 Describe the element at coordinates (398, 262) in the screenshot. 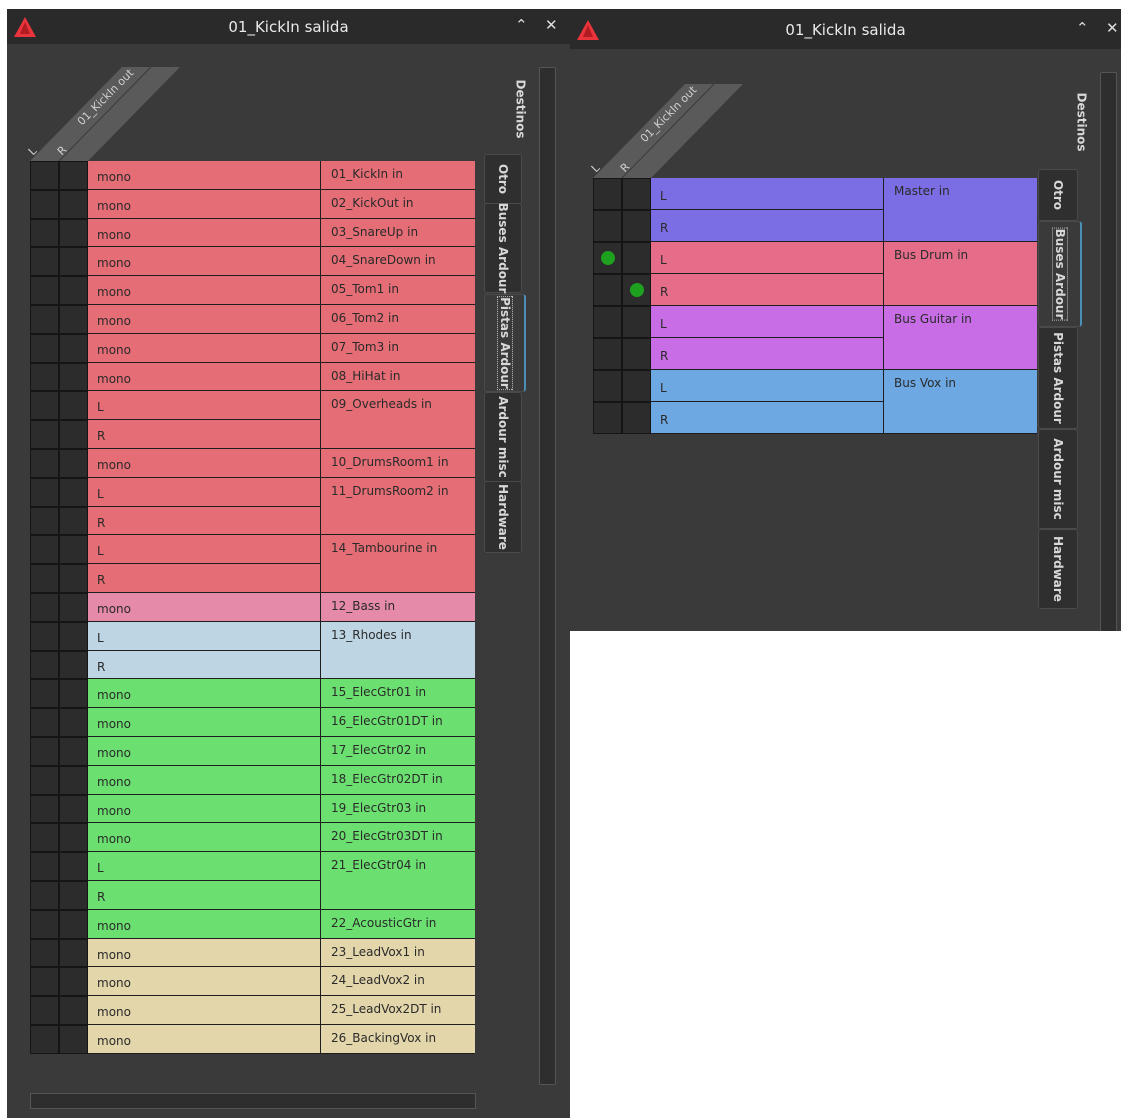

I see `destination-port: 04_SnareDown in` at that location.